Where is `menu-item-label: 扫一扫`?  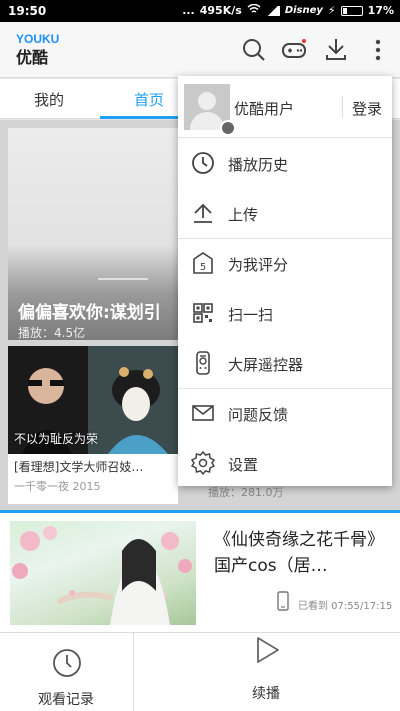 menu-item-label: 扫一扫 is located at coordinates (251, 315).